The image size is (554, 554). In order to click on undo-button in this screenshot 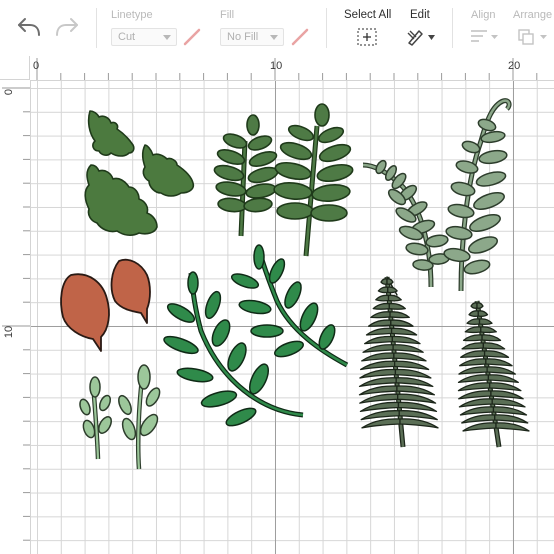, I will do `click(29, 27)`.